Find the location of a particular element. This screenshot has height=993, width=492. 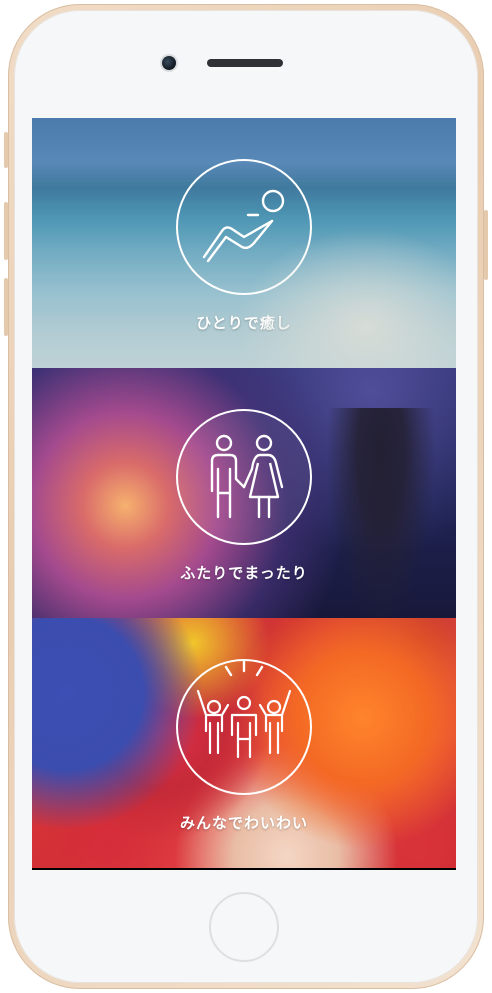

couple-icon is located at coordinates (244, 477).